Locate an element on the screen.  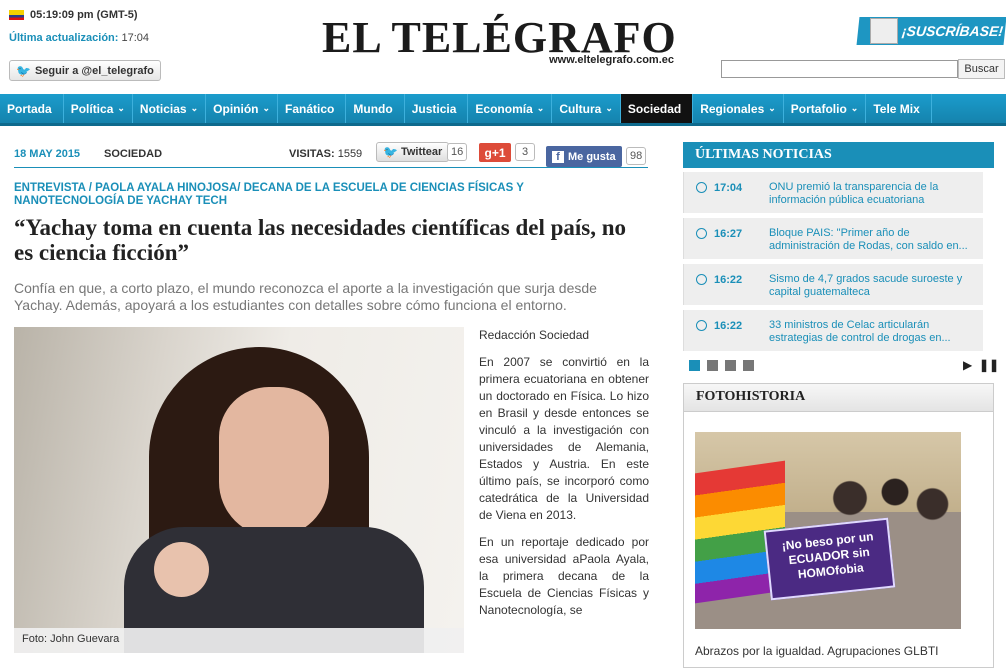
nav-label: Portada is located at coordinates (29, 108).